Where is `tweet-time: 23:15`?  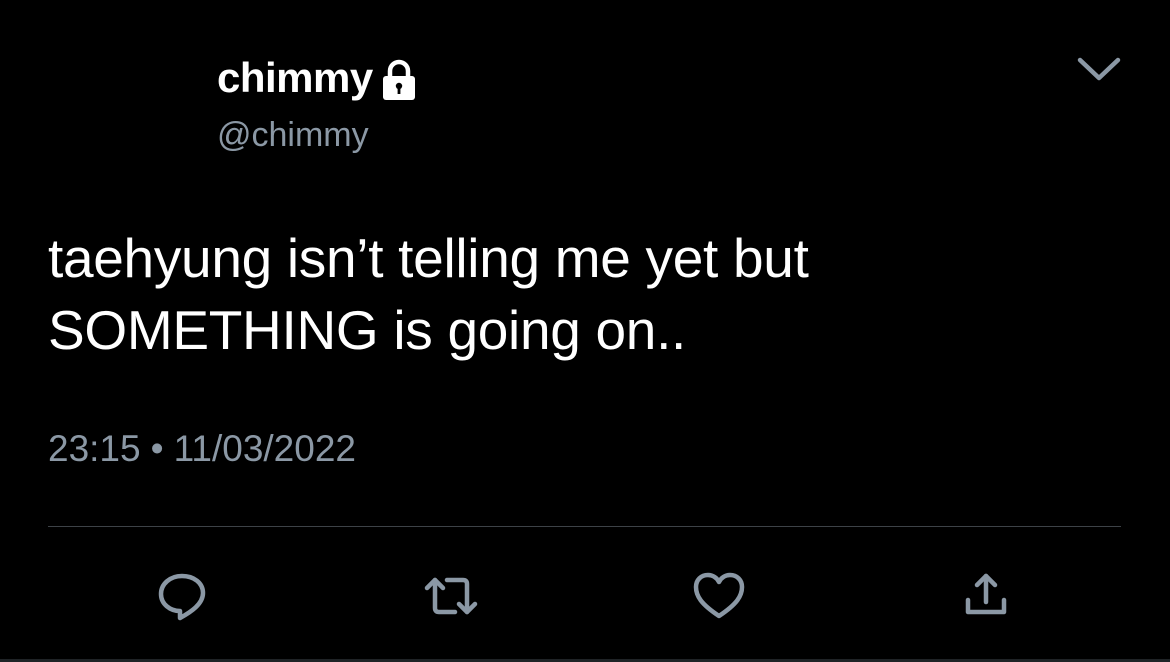
tweet-time: 23:15 is located at coordinates (94, 448).